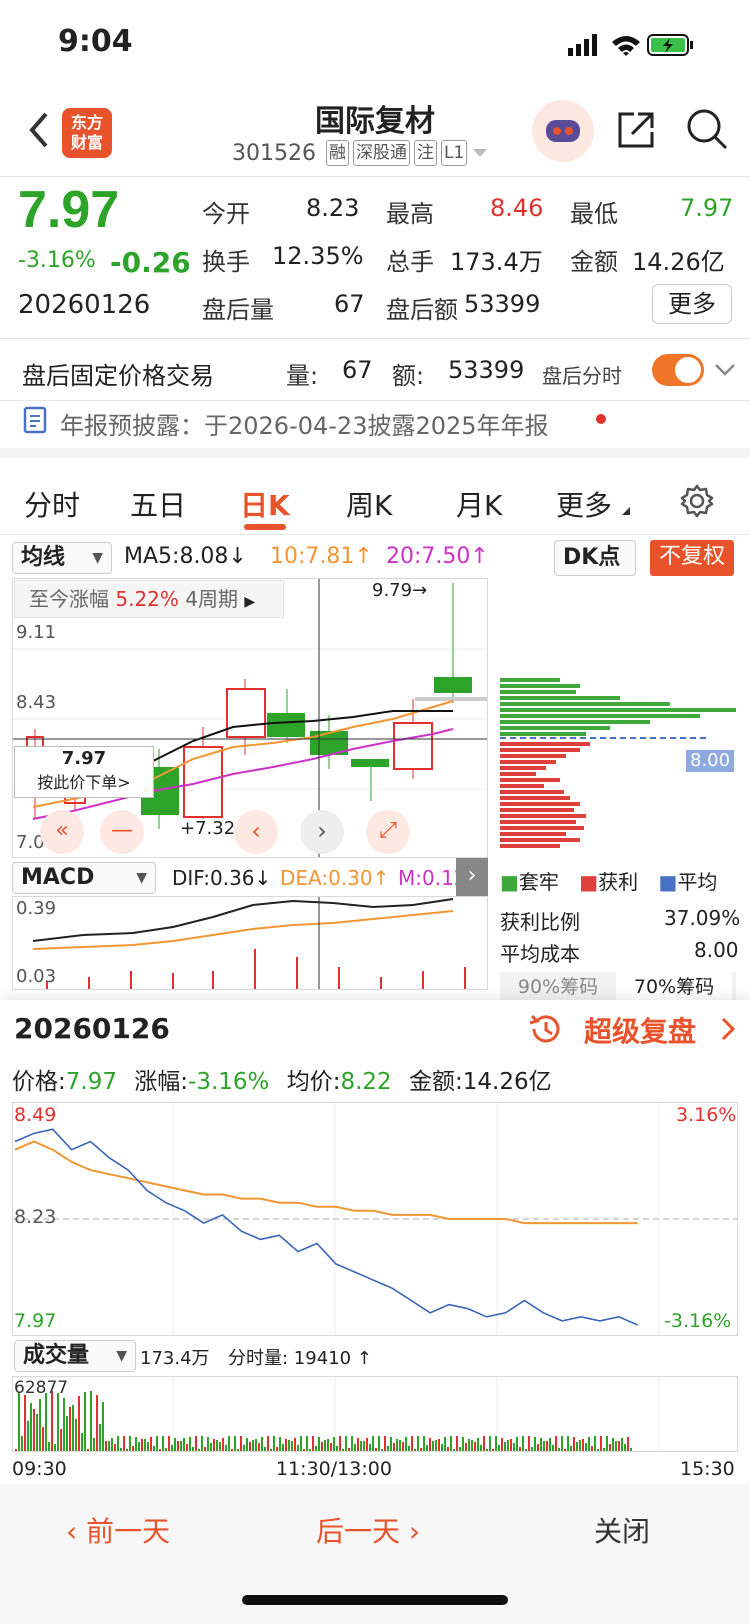 The width and height of the screenshot is (750, 1624). Describe the element at coordinates (208, 828) in the screenshot. I see `low-marker: +7.32` at that location.